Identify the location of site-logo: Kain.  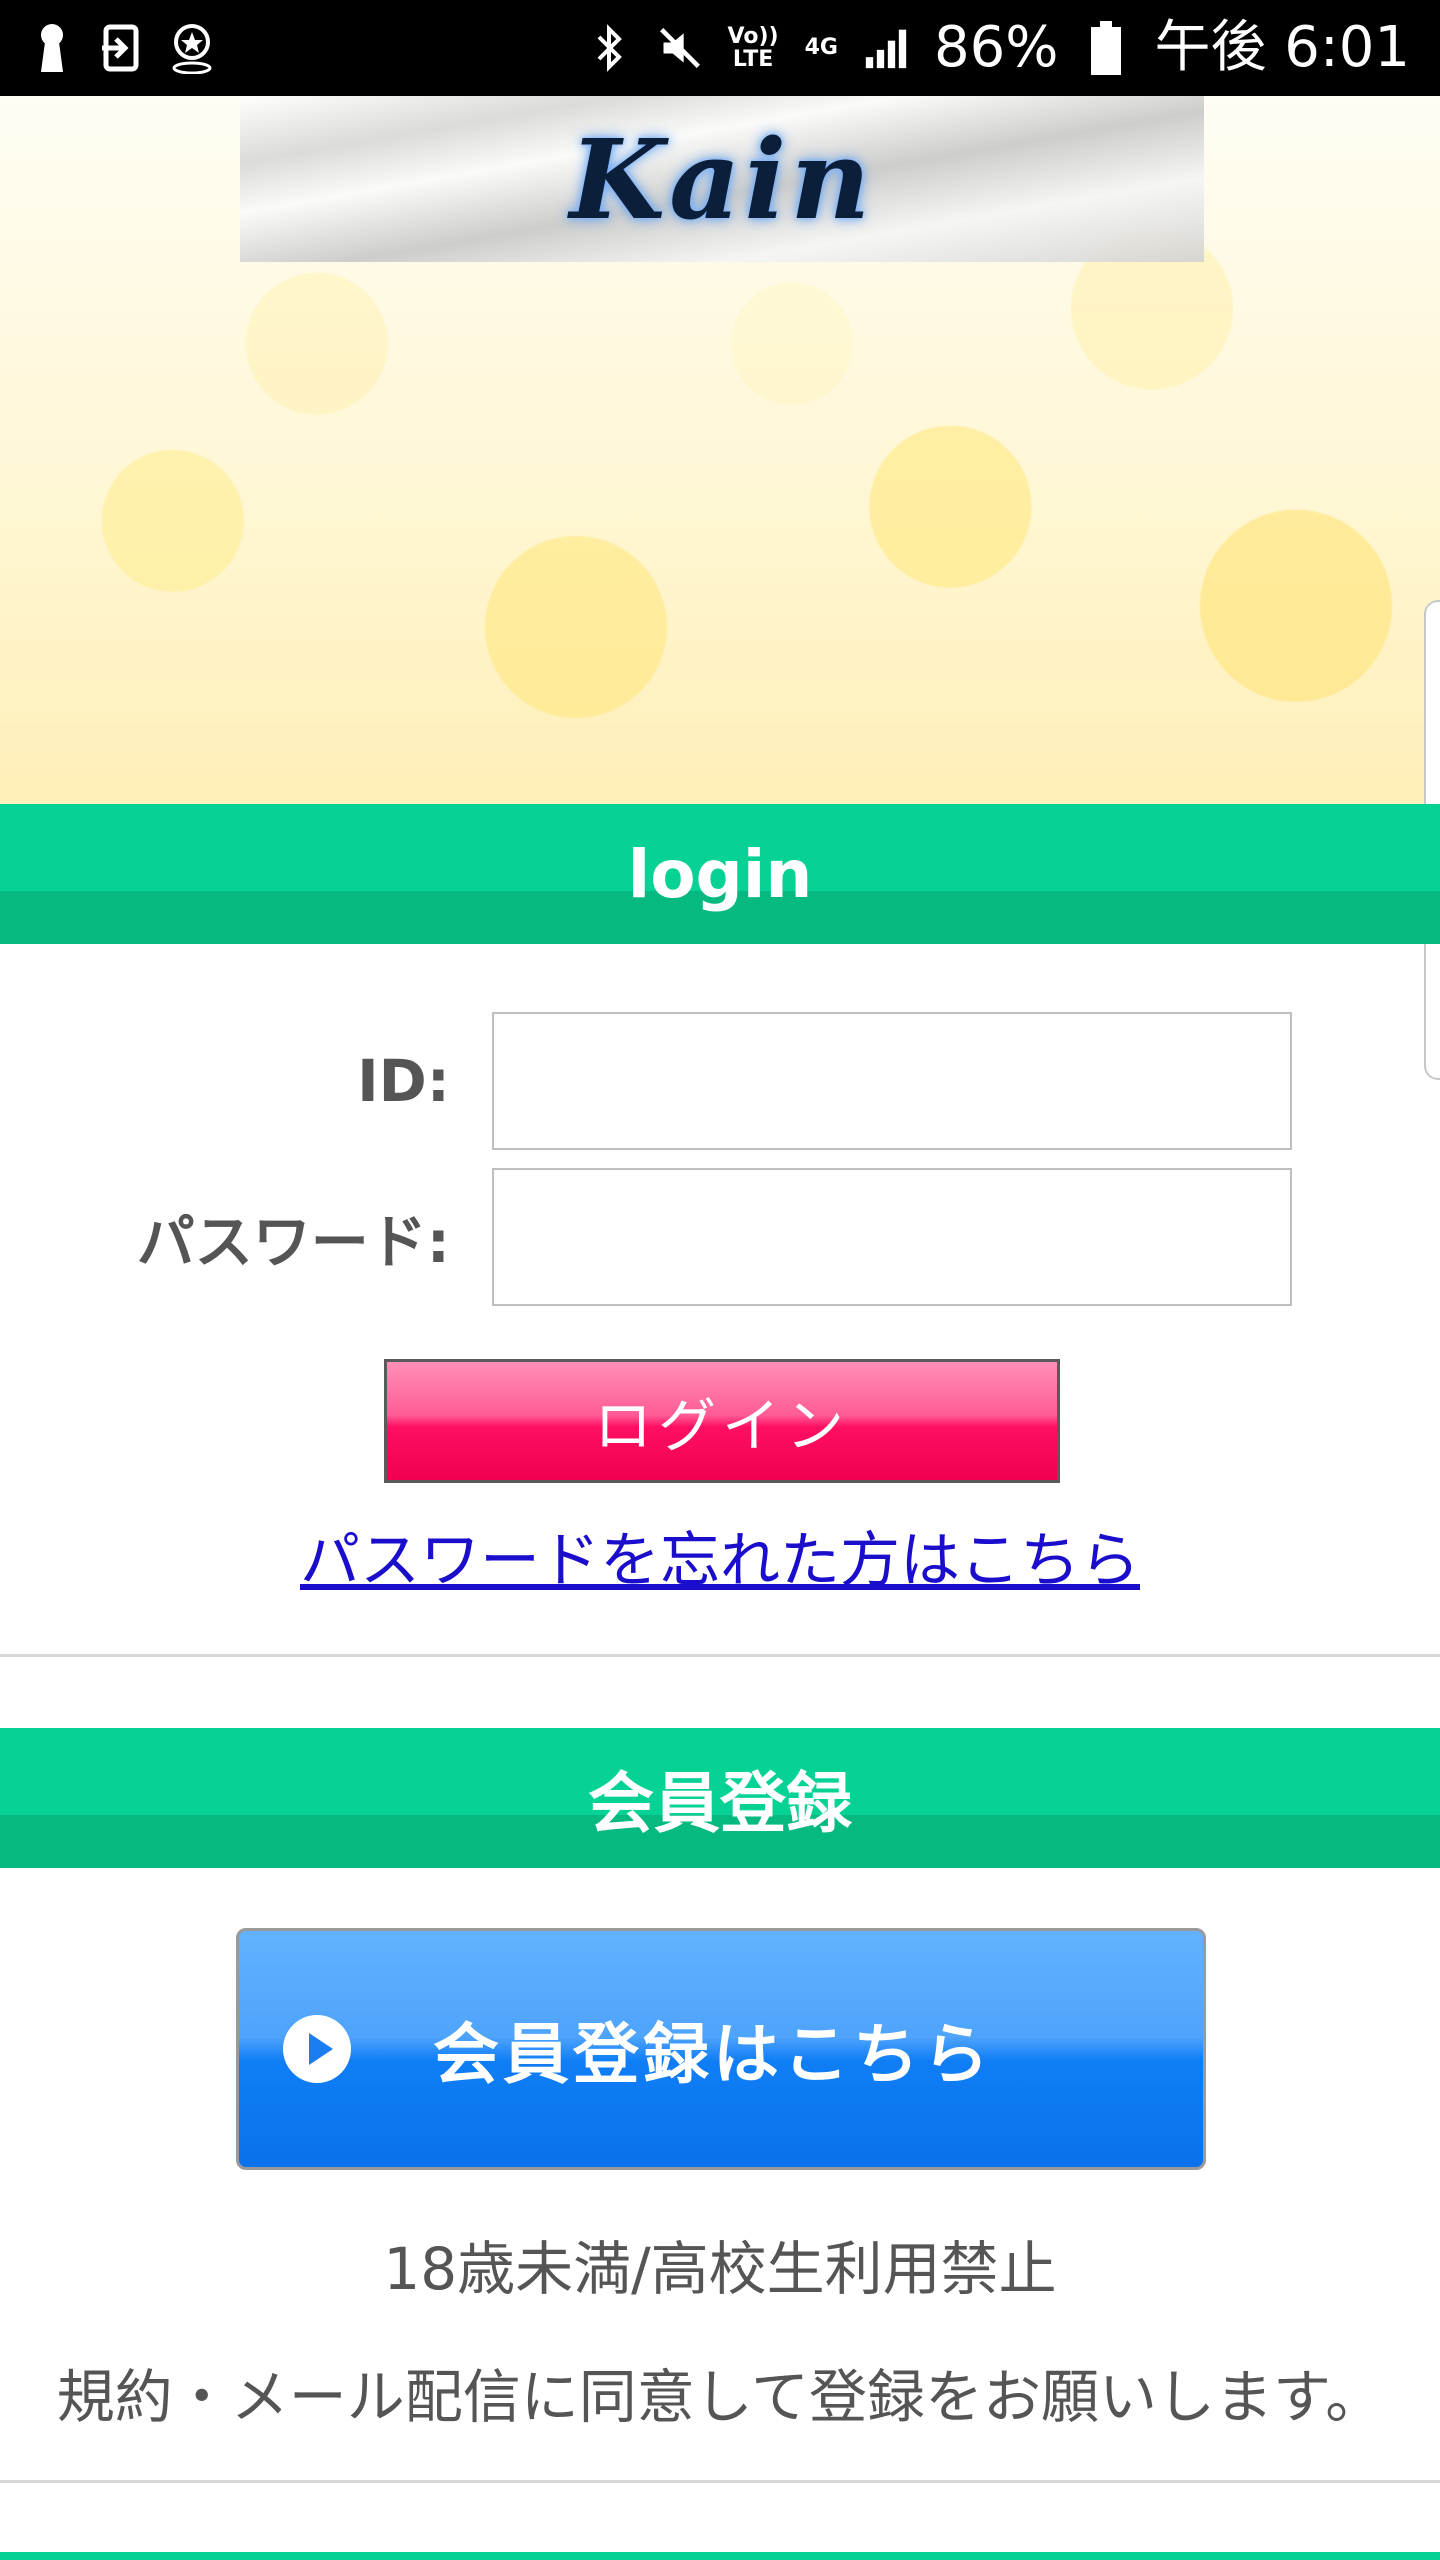
(722, 179).